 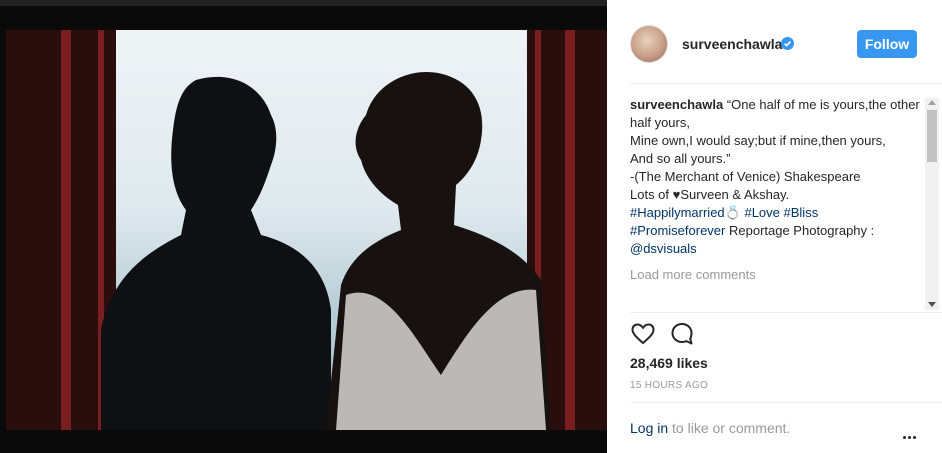 I want to click on avatar, so click(x=649, y=44).